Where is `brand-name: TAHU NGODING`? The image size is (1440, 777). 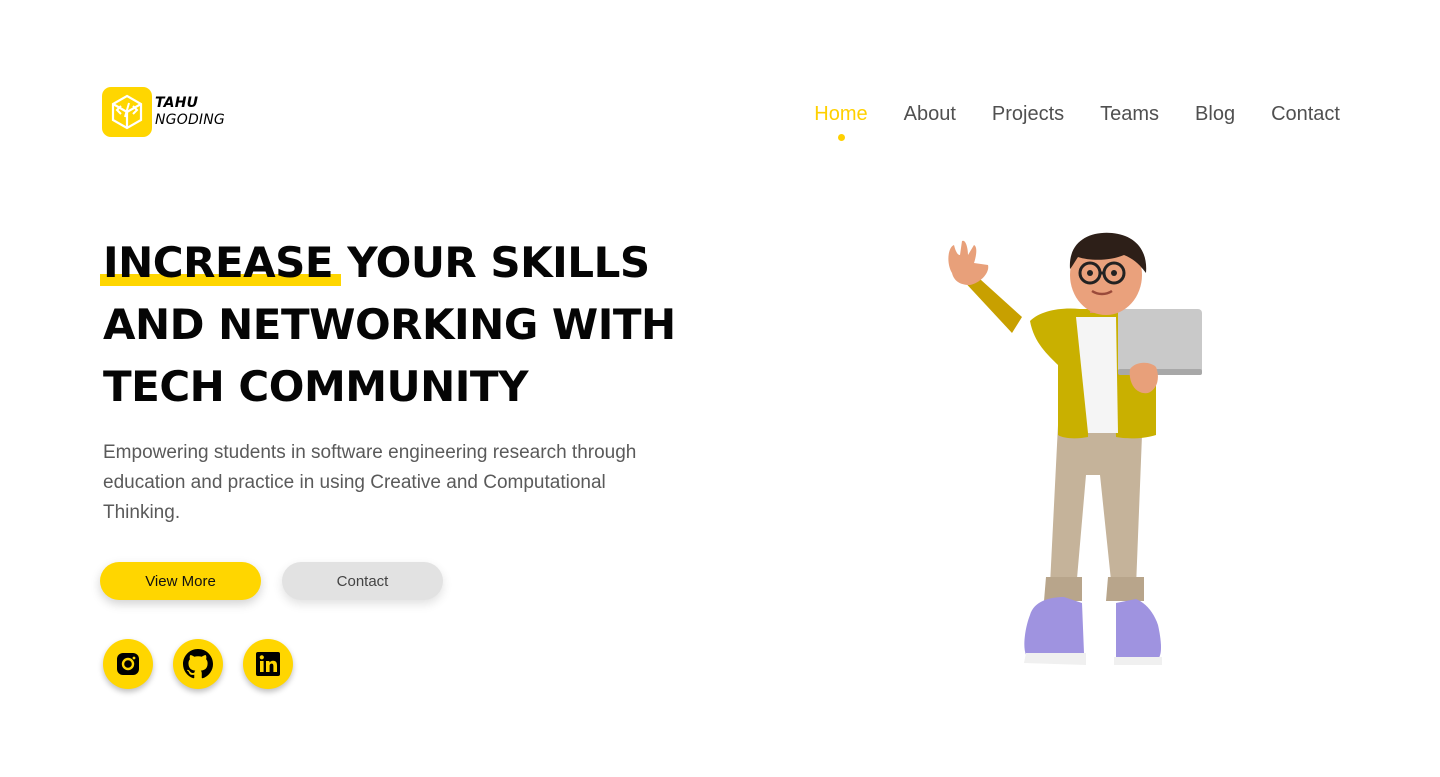
brand-name: TAHU NGODING is located at coordinates (190, 112).